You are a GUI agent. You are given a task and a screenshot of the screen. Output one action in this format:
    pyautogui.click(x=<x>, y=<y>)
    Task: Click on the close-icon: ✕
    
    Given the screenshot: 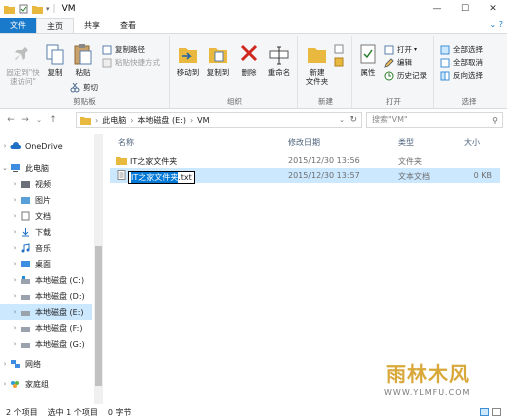 What is the action you would take?
    pyautogui.click(x=493, y=9)
    